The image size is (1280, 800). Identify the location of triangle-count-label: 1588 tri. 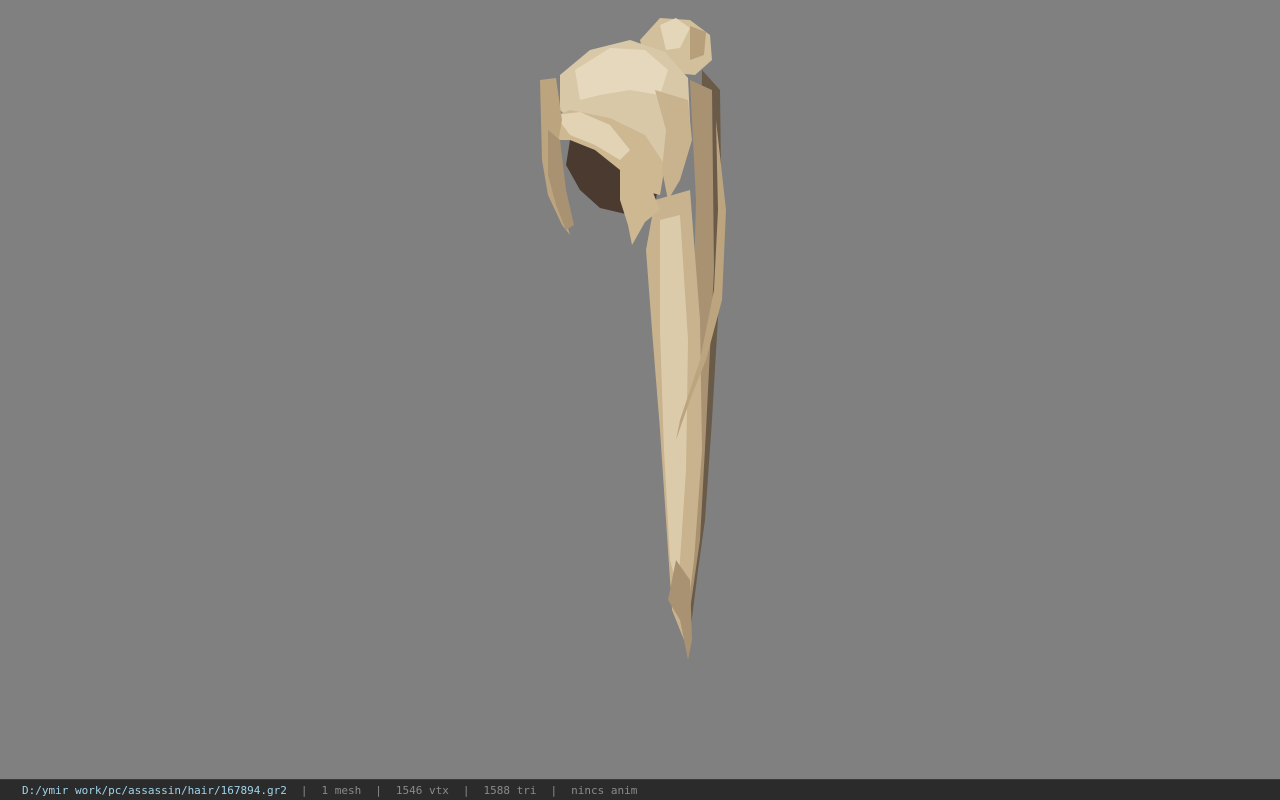
(510, 790).